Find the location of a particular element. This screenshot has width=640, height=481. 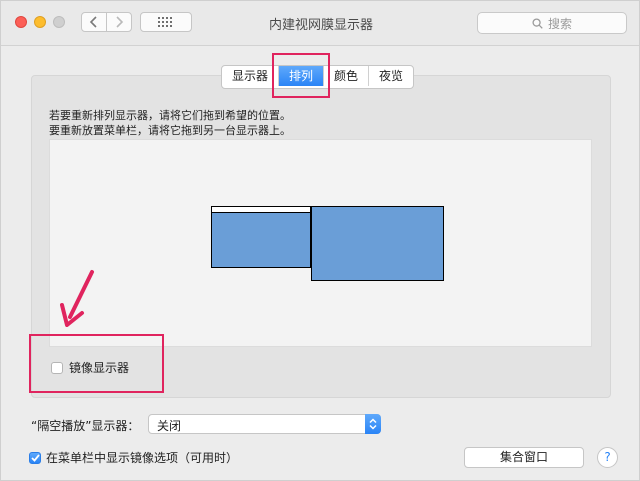

instruction-line-1: 若要重新排列显示器，请将它们拖到希望的位置。 is located at coordinates (170, 115).